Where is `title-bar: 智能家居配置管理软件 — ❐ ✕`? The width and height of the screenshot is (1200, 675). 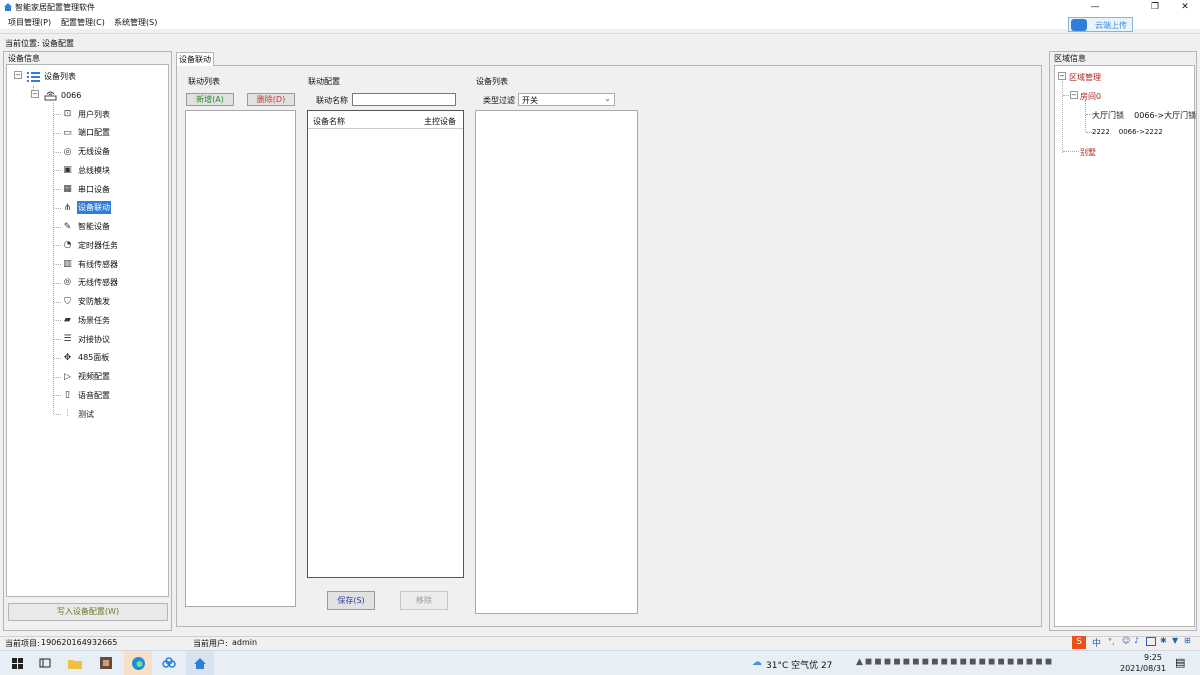 title-bar: 智能家居配置管理软件 — ❐ ✕ is located at coordinates (600, 7).